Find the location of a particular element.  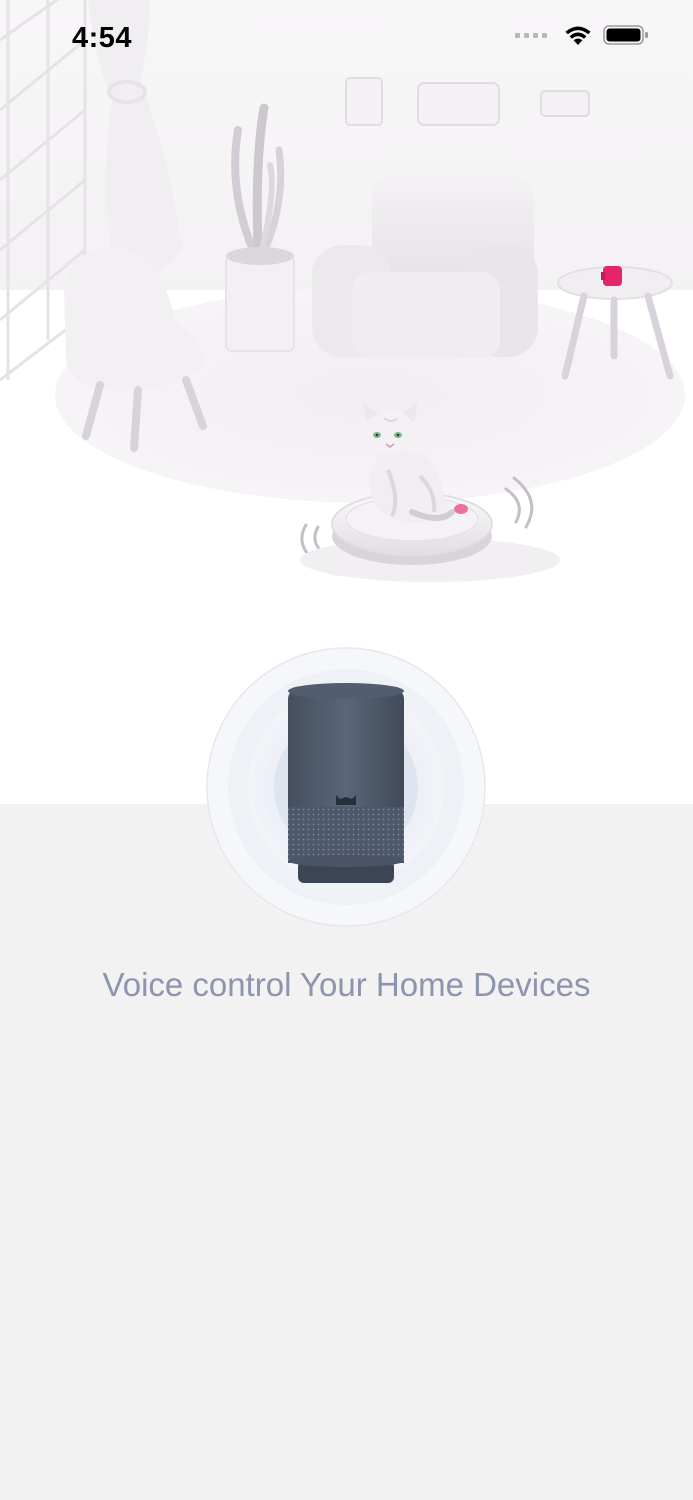

cellular-signal-icon is located at coordinates (531, 35).